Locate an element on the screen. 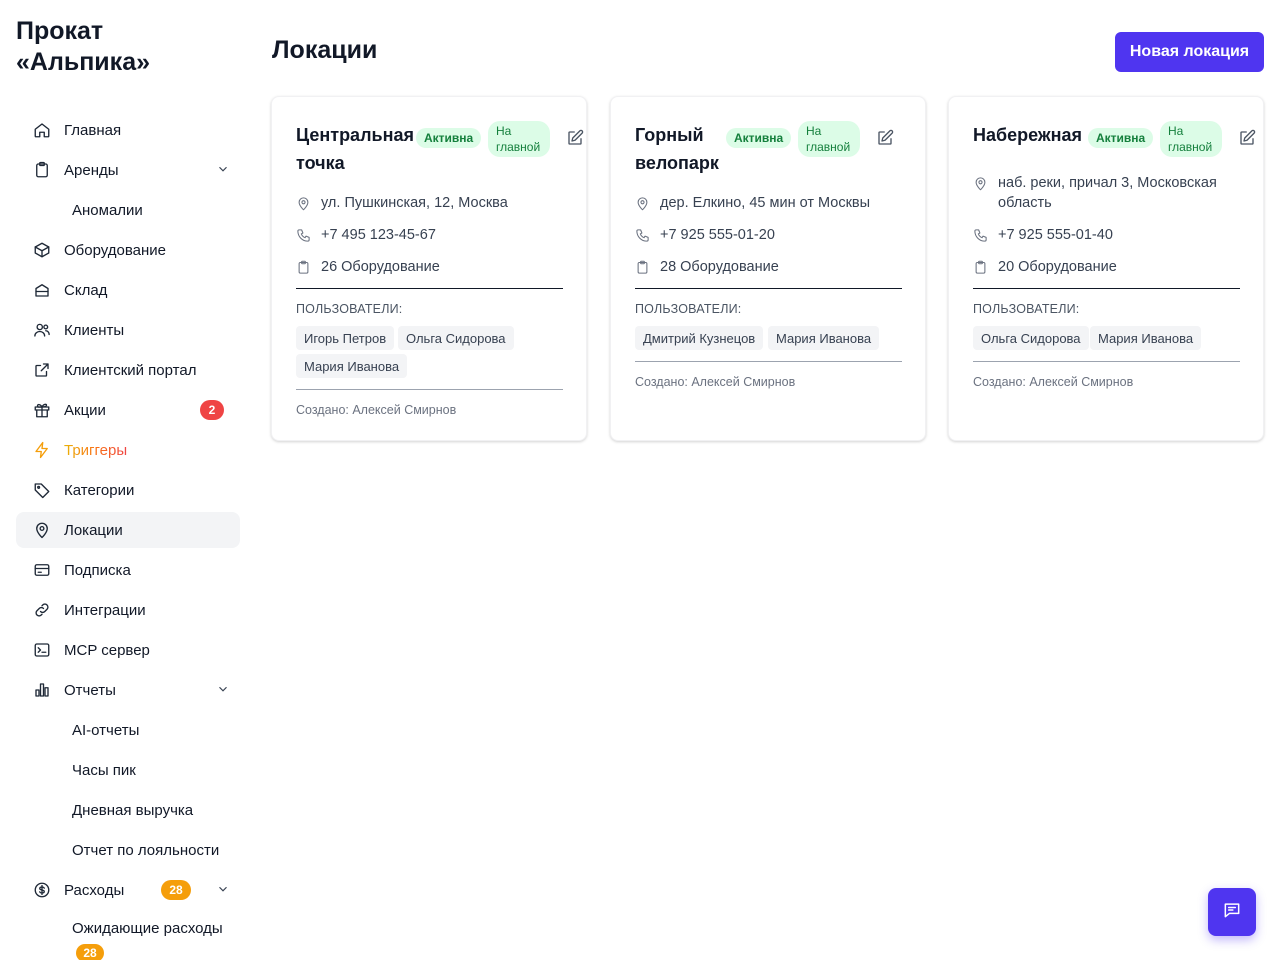  sidebar-item-daily-revenue: Дневная выручка is located at coordinates (128, 810).